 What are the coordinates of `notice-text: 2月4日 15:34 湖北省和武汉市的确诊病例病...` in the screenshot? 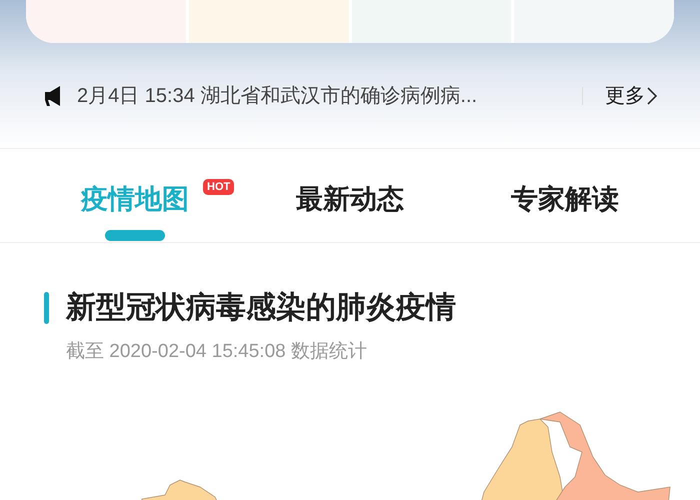 It's located at (277, 96).